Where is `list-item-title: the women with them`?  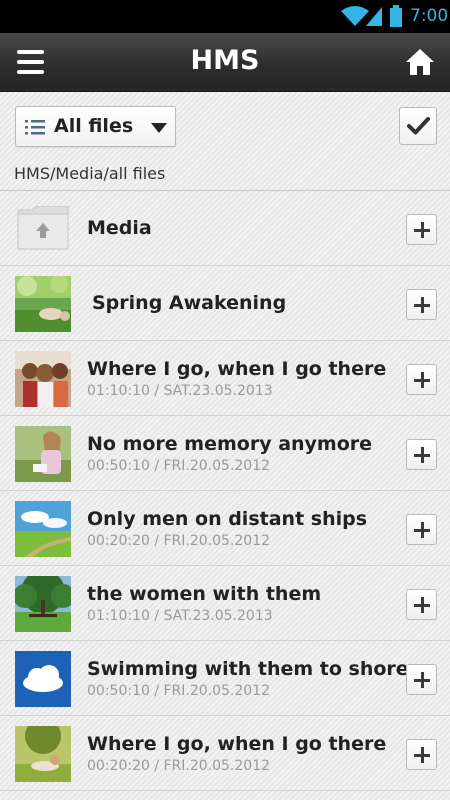 list-item-title: the women with them is located at coordinates (204, 594).